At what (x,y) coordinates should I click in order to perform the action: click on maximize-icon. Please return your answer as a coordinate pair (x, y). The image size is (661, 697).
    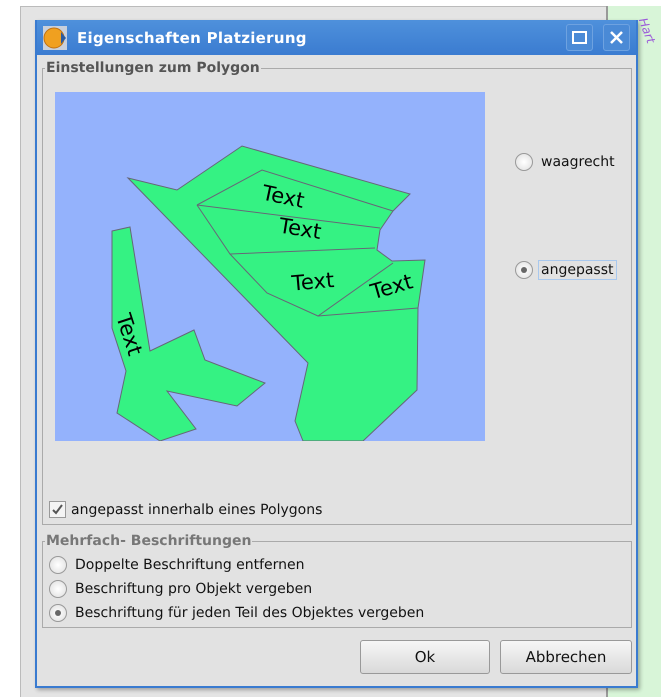
    Looking at the image, I should click on (579, 37).